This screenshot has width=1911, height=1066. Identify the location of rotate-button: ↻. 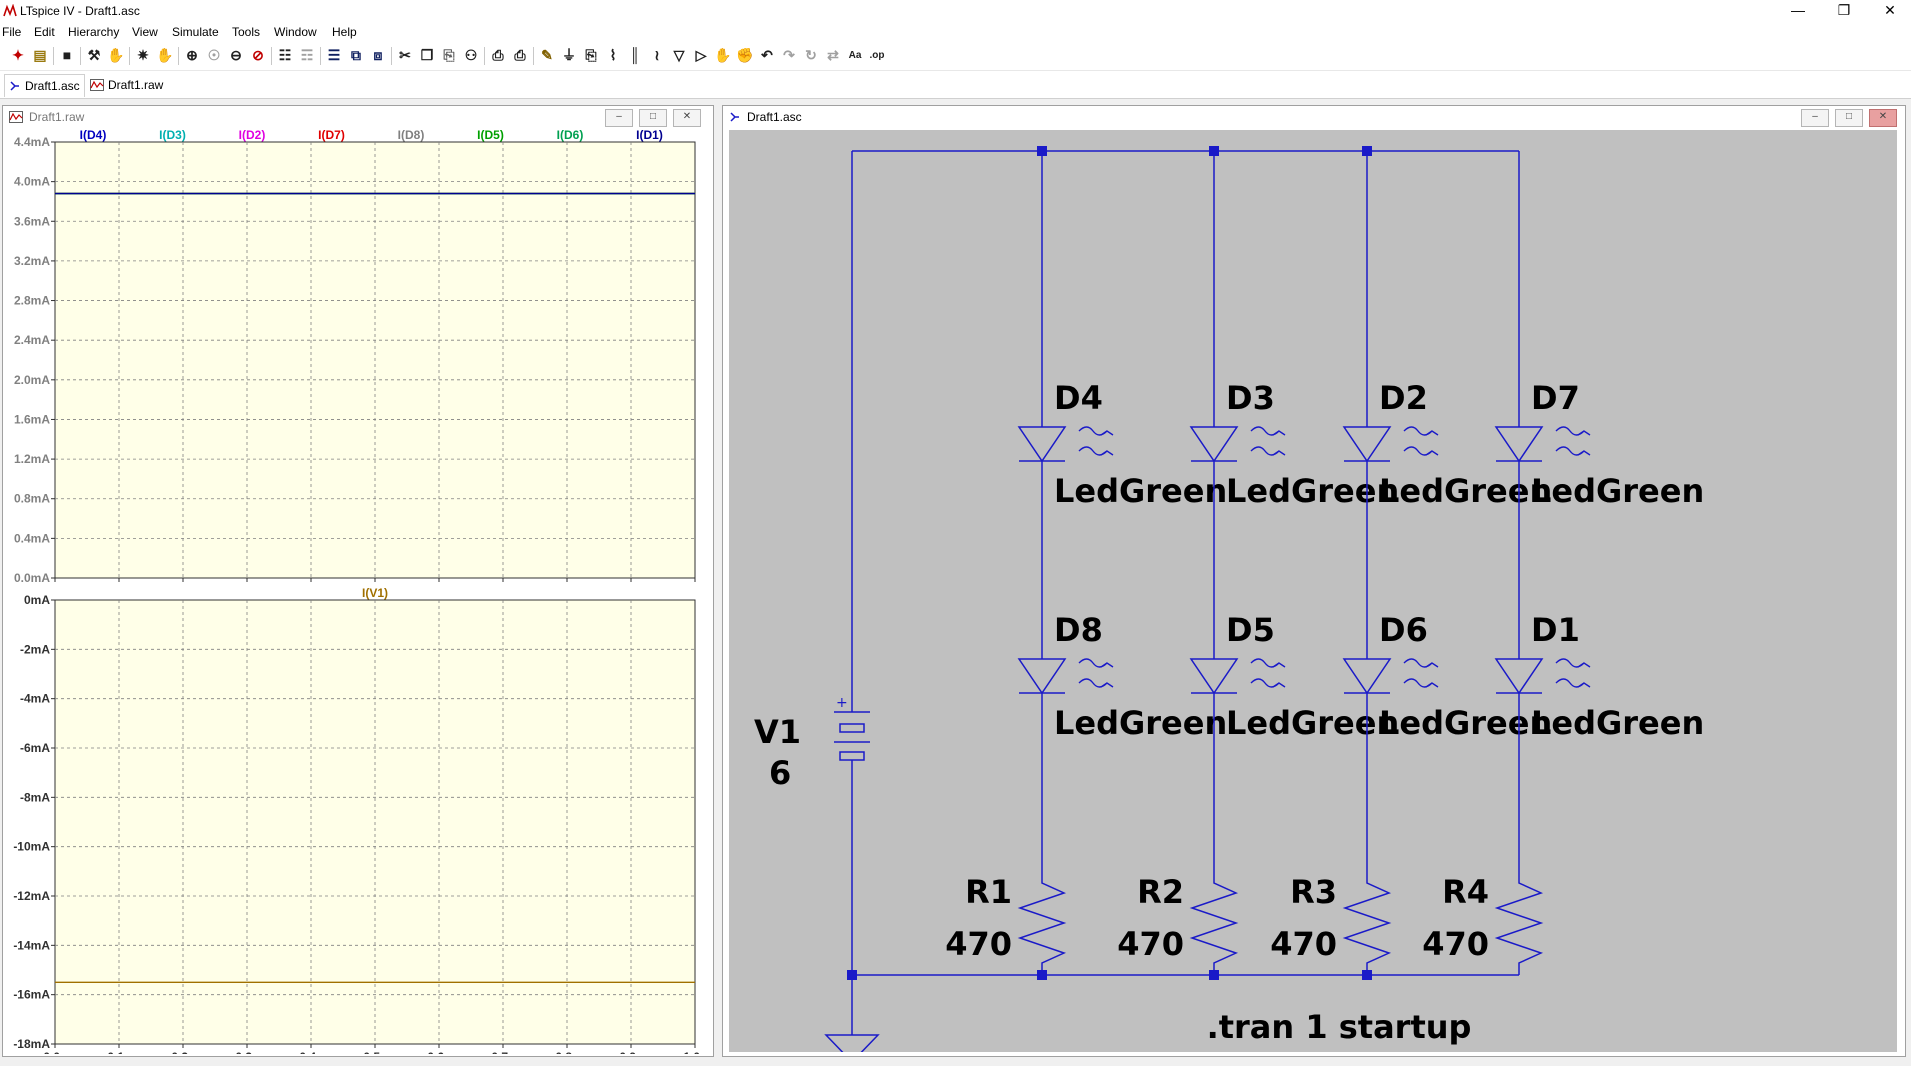
(811, 55).